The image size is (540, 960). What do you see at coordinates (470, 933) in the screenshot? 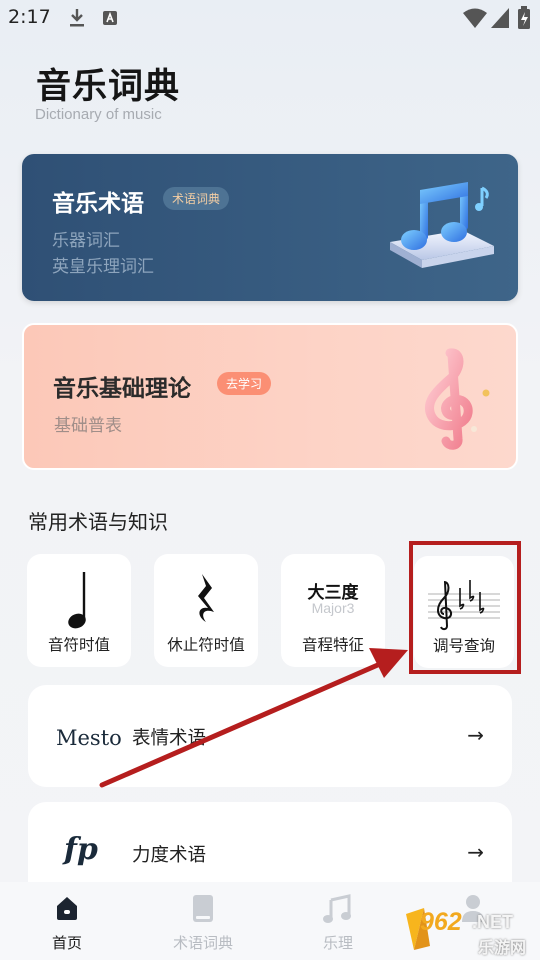
I see `watermark: 962 .NET 乐游网` at bounding box center [470, 933].